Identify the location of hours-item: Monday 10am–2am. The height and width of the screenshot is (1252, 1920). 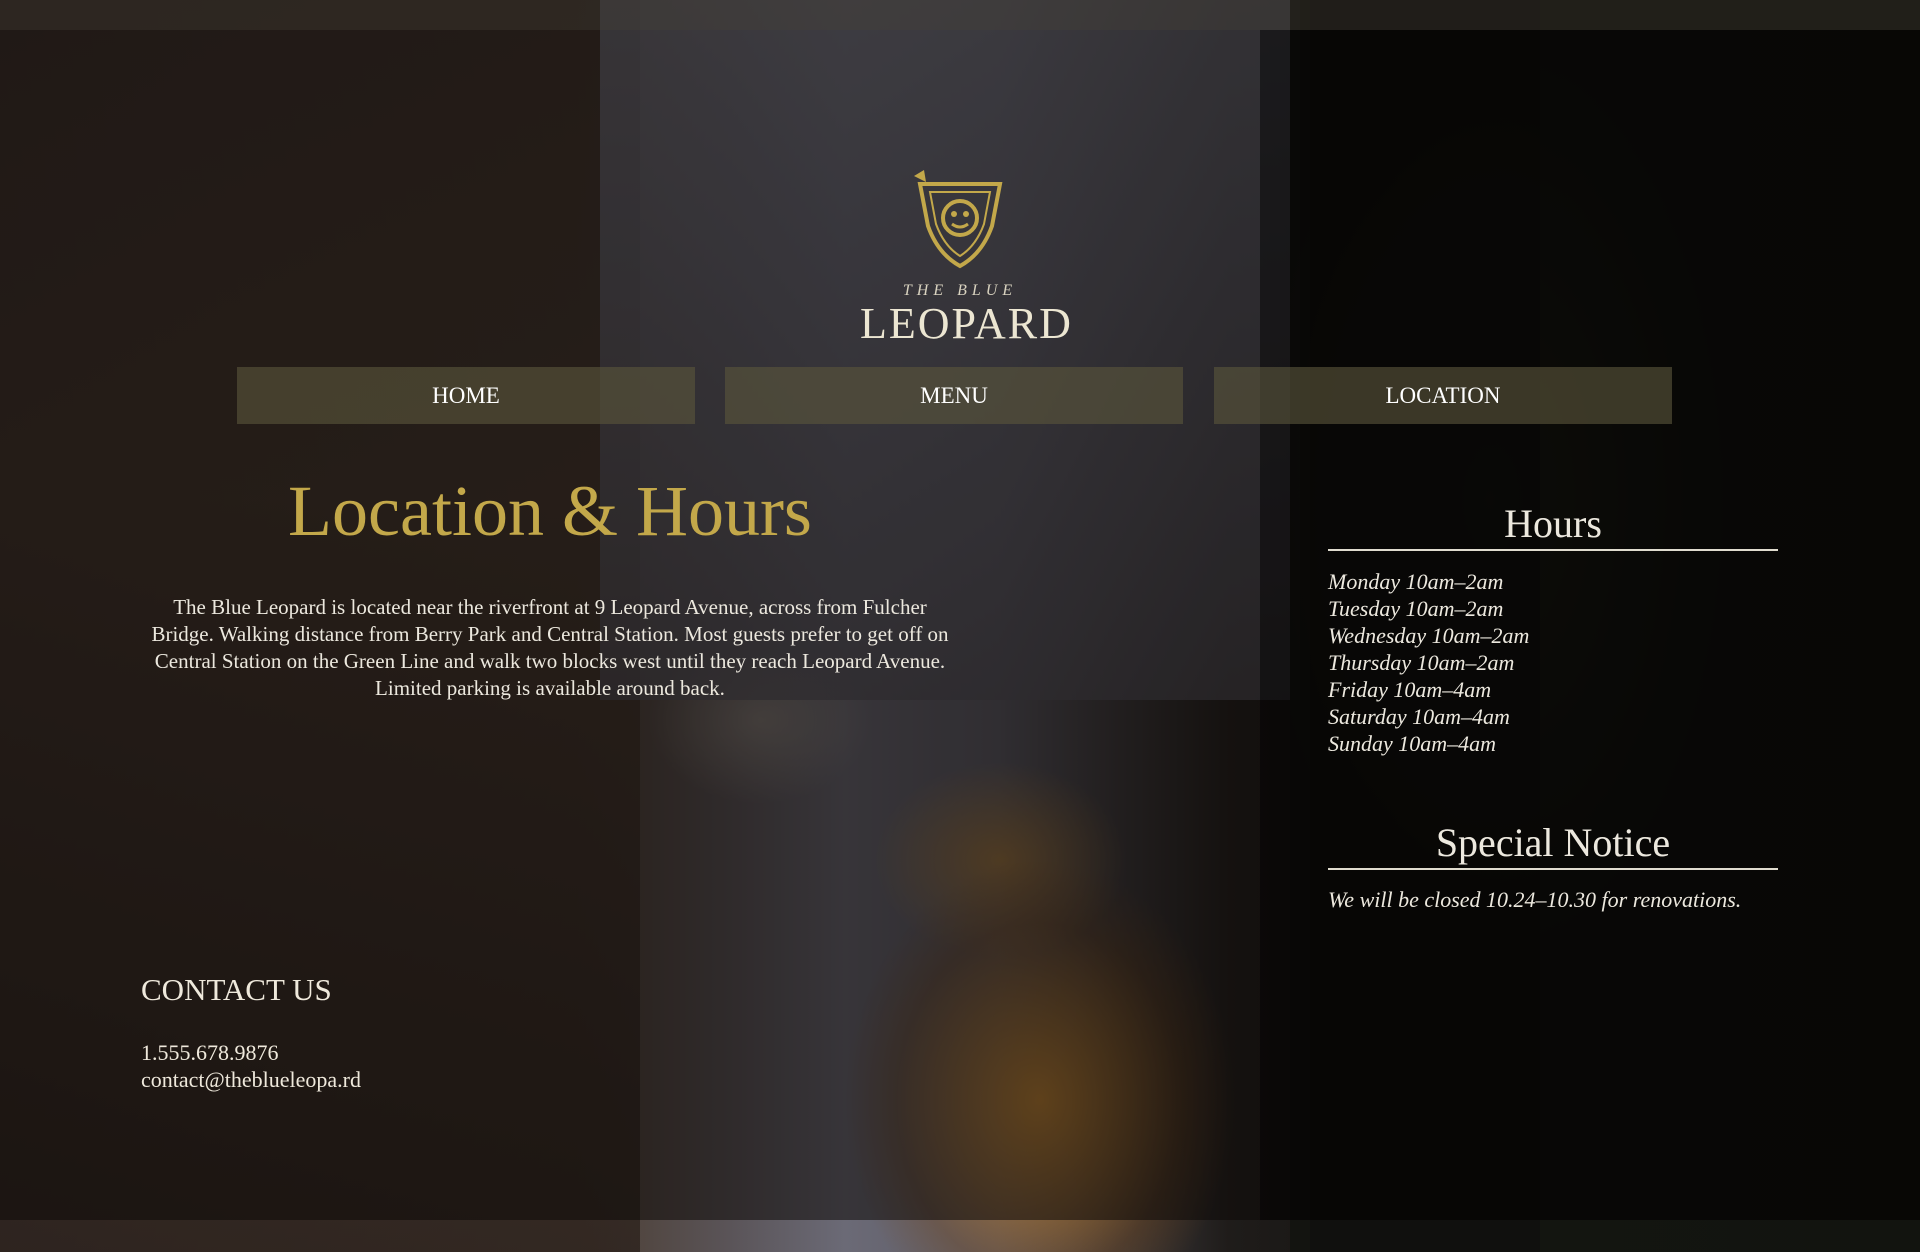
(1416, 581).